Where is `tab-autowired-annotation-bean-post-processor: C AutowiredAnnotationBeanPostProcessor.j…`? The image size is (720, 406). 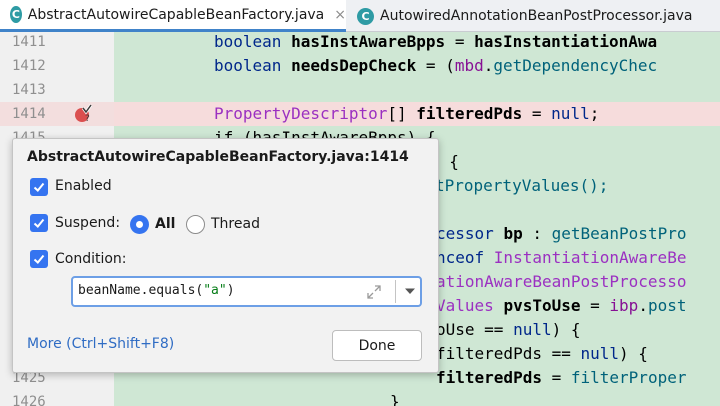 tab-autowired-annotation-bean-post-processor: C AutowiredAnnotationBeanPostProcessor.j… is located at coordinates (533, 16).